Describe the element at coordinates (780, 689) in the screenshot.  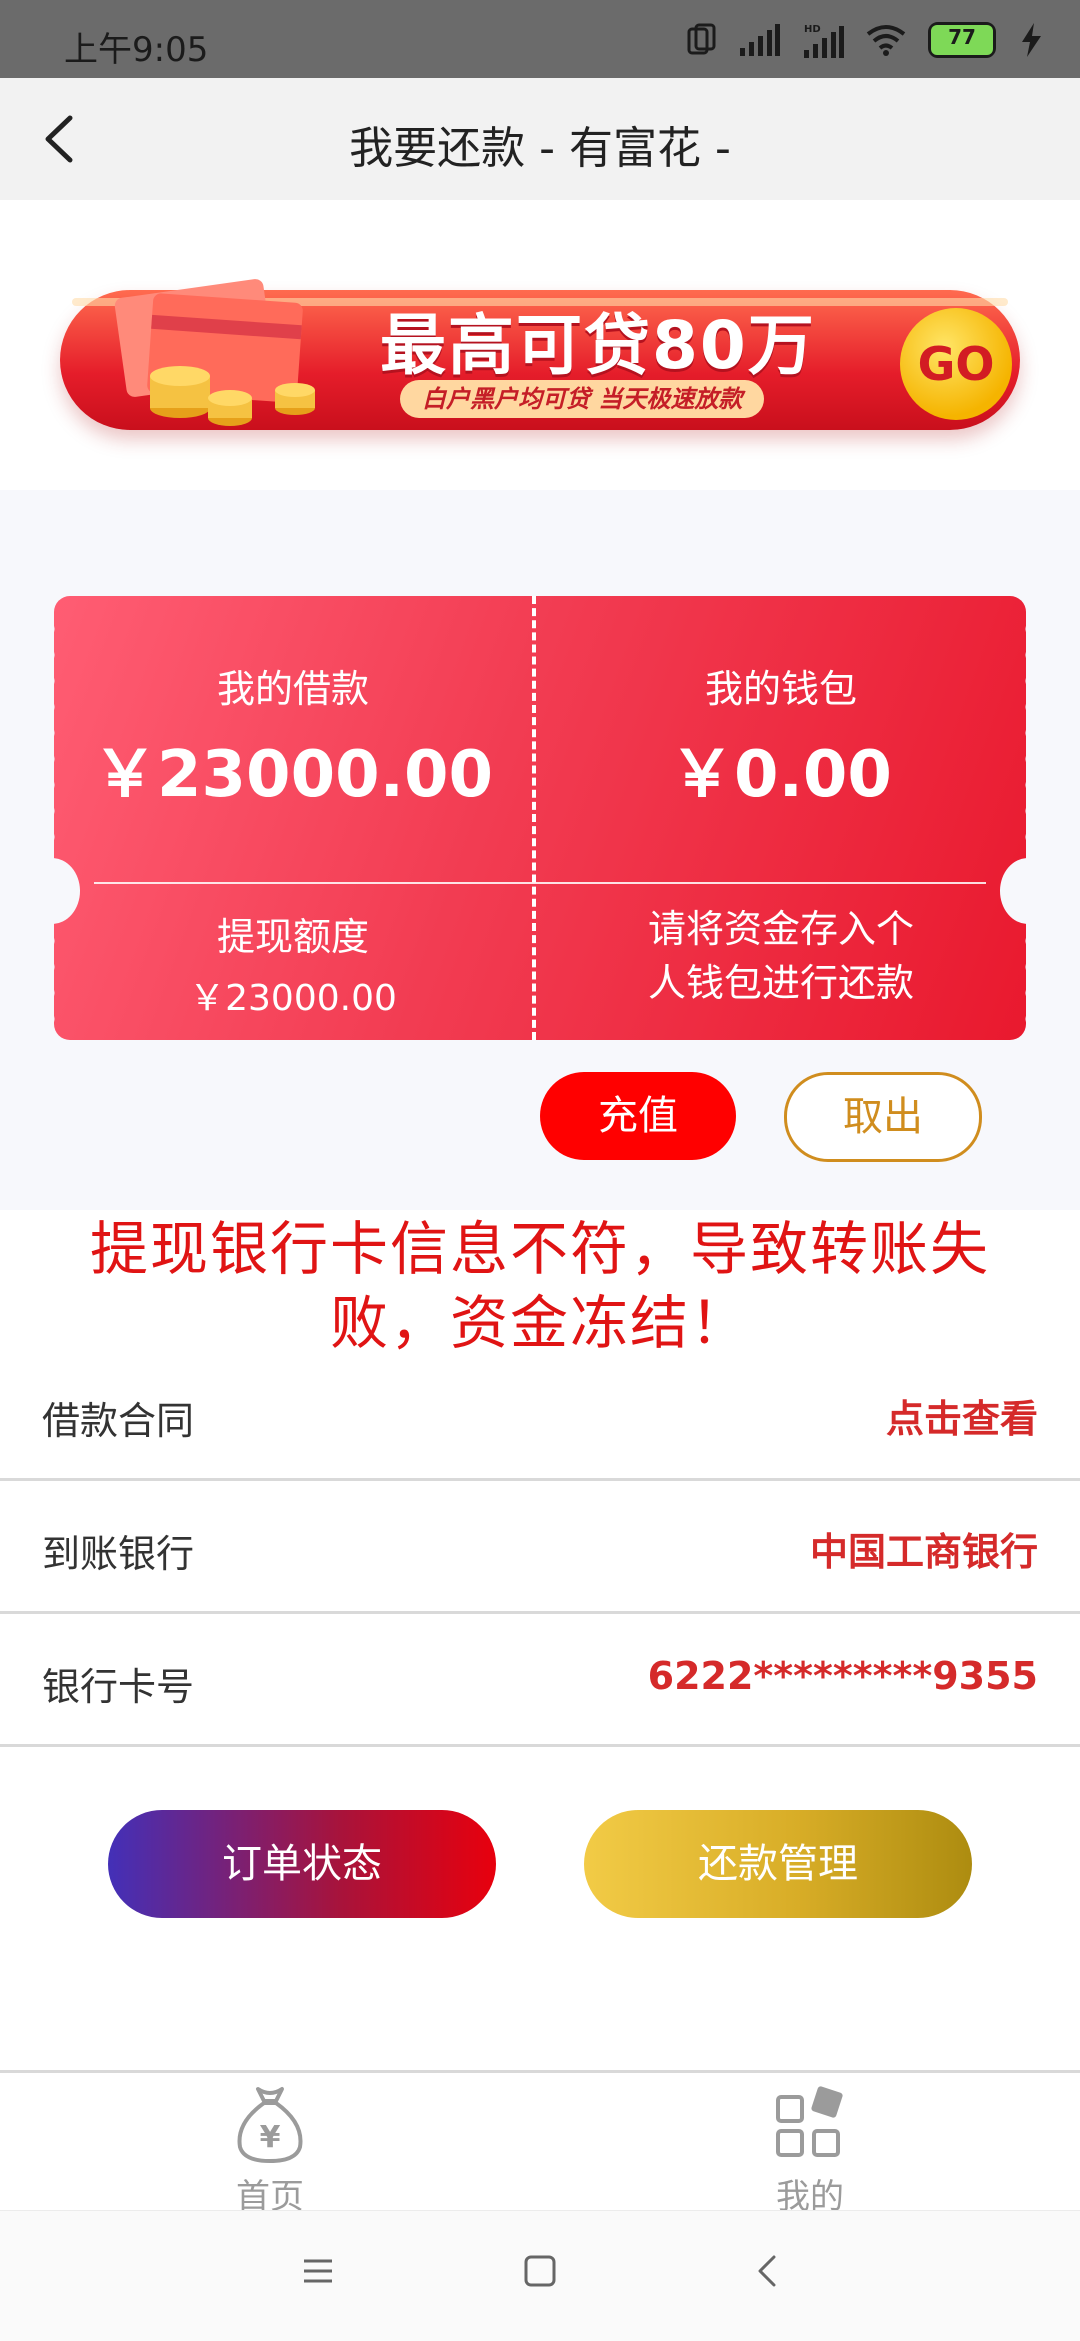
I see `my-wallet-label: 我的钱包` at that location.